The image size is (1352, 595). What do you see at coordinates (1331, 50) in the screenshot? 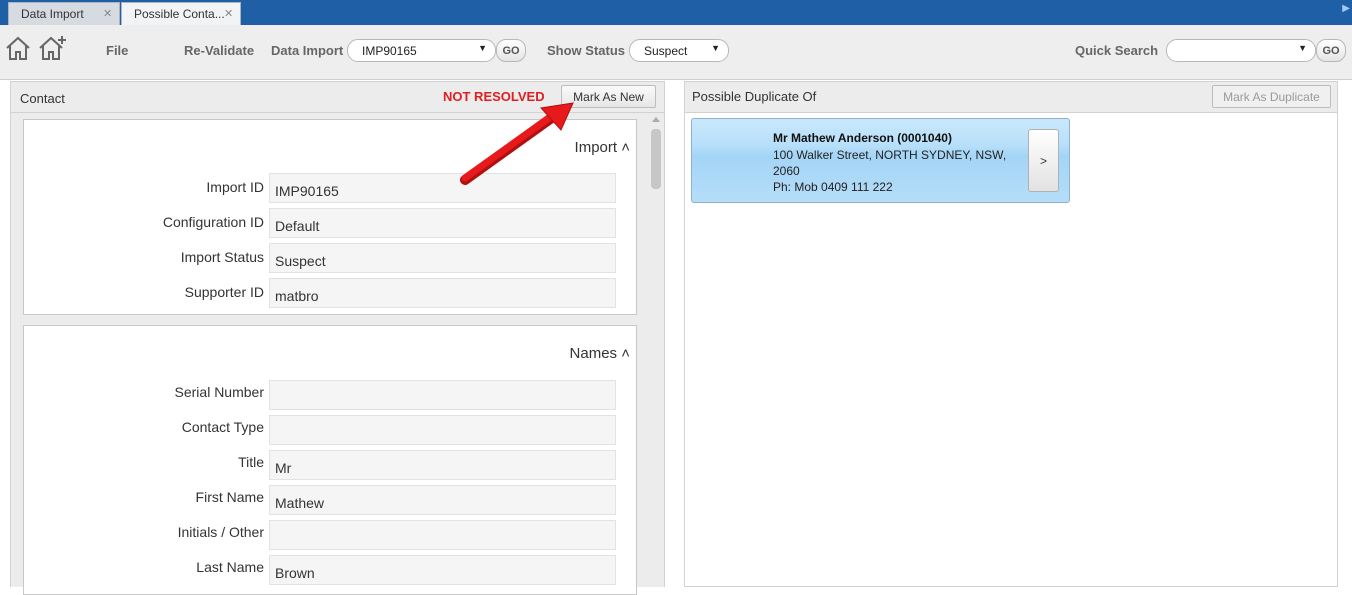
I see `quick-search-go-button: GO` at bounding box center [1331, 50].